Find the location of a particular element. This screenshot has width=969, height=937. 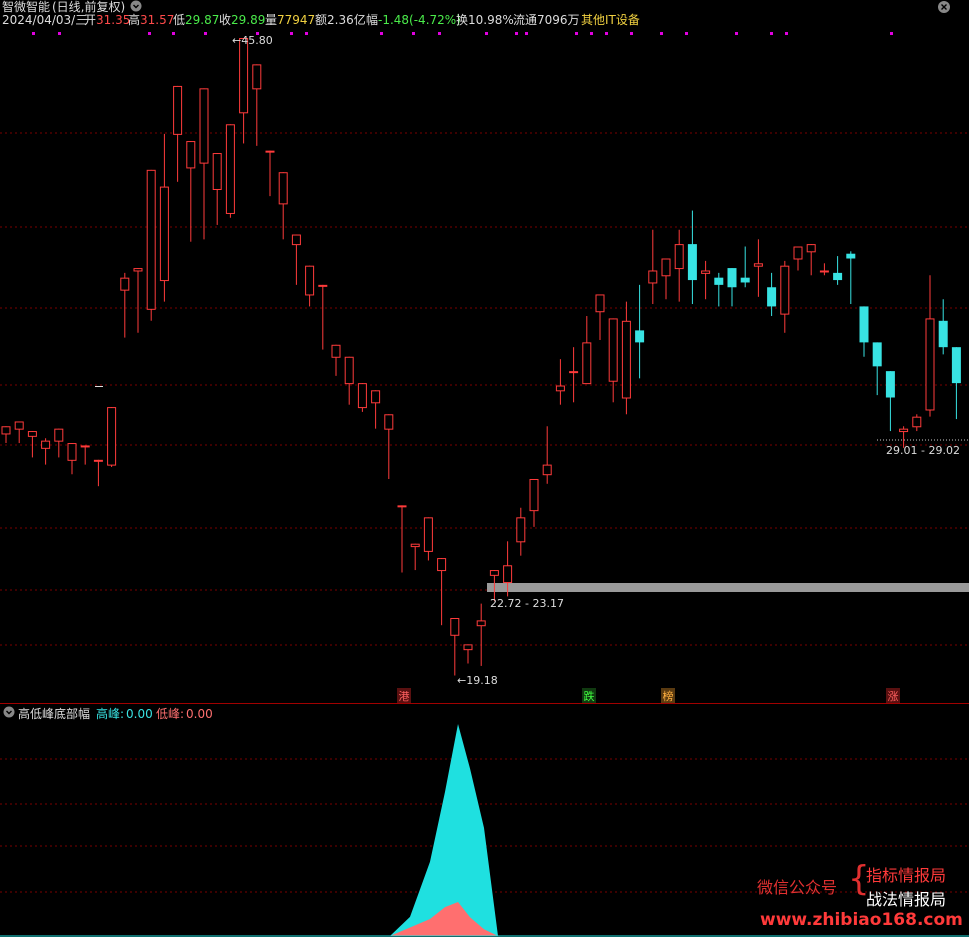

event-tag-label: 涨 is located at coordinates (893, 696).